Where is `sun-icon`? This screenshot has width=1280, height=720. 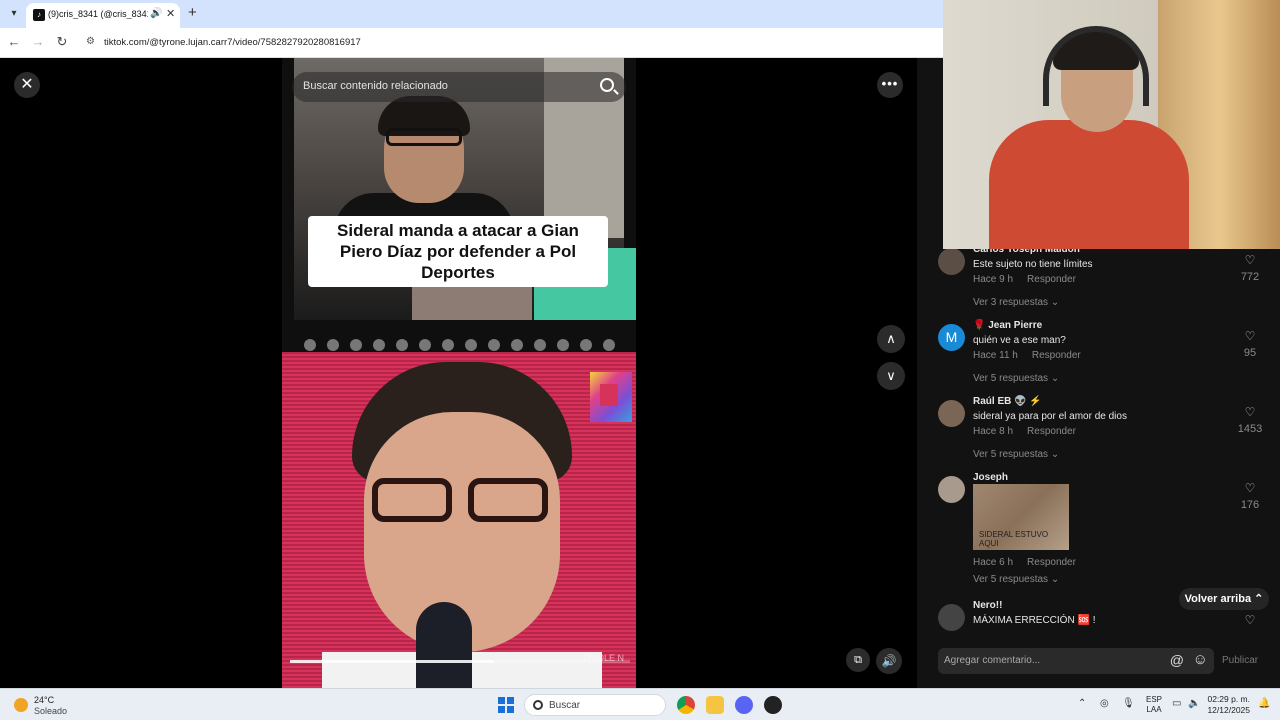
sun-icon is located at coordinates (21, 705).